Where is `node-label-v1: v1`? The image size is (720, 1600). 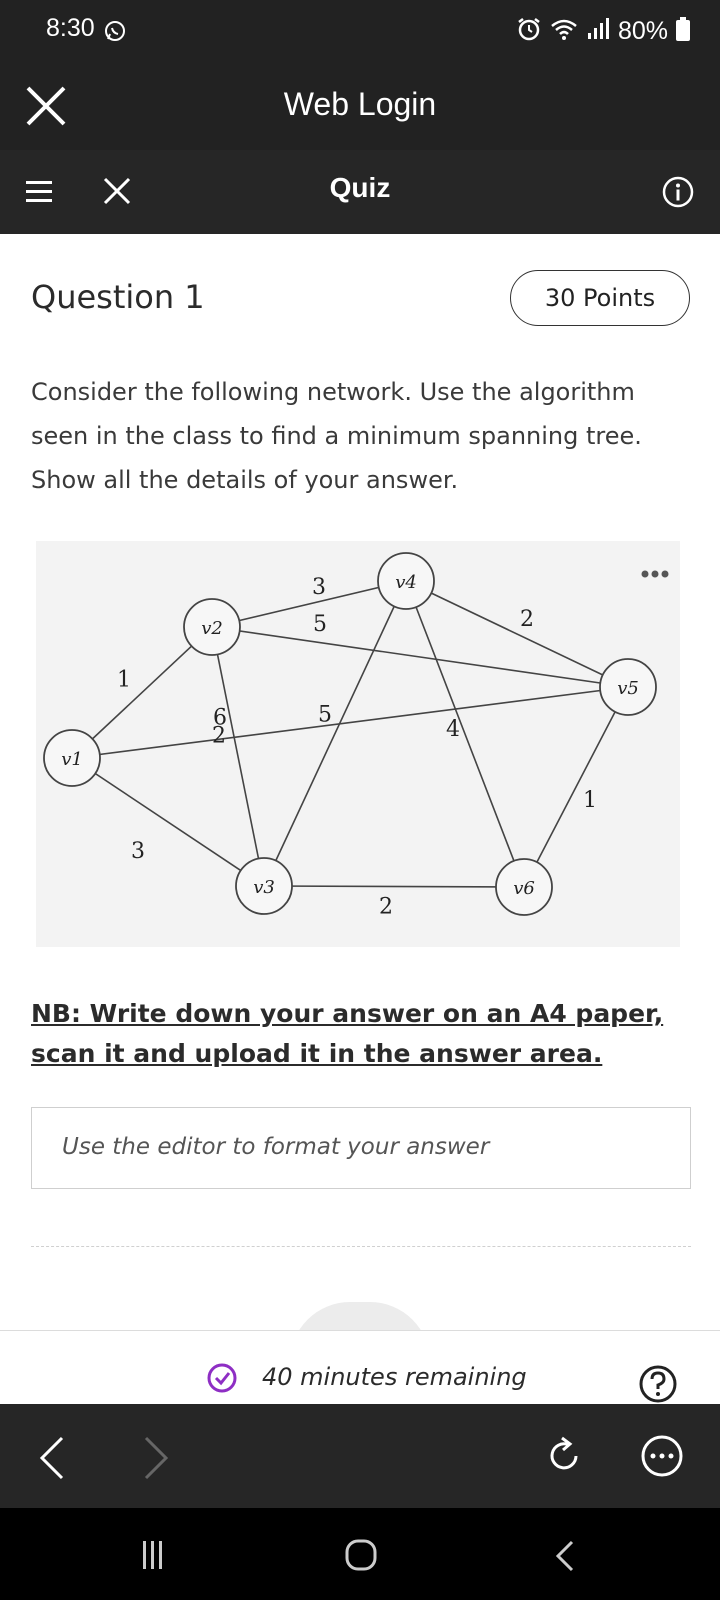
node-label-v1: v1 is located at coordinates (72, 759).